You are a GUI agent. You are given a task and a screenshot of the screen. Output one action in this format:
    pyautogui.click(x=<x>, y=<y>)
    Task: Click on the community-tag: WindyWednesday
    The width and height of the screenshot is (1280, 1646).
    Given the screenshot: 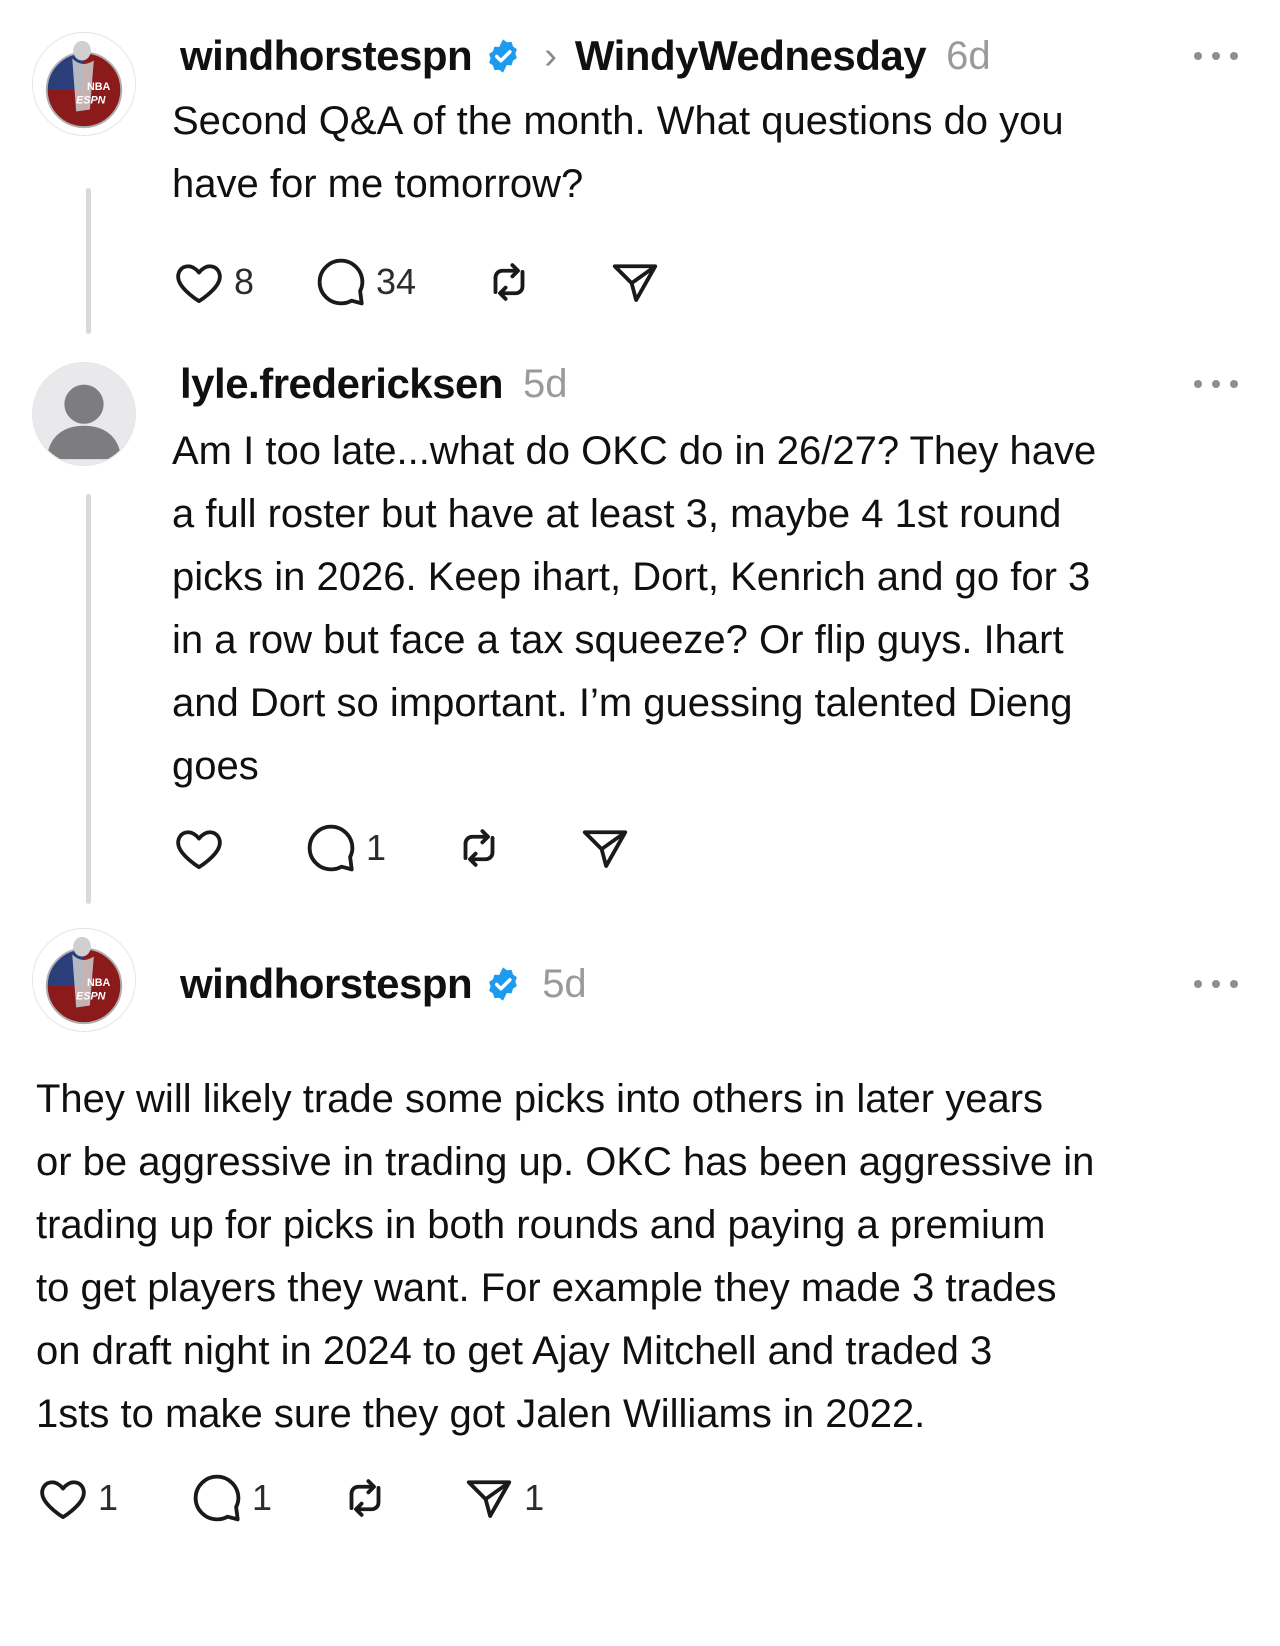 What is the action you would take?
    pyautogui.click(x=751, y=56)
    